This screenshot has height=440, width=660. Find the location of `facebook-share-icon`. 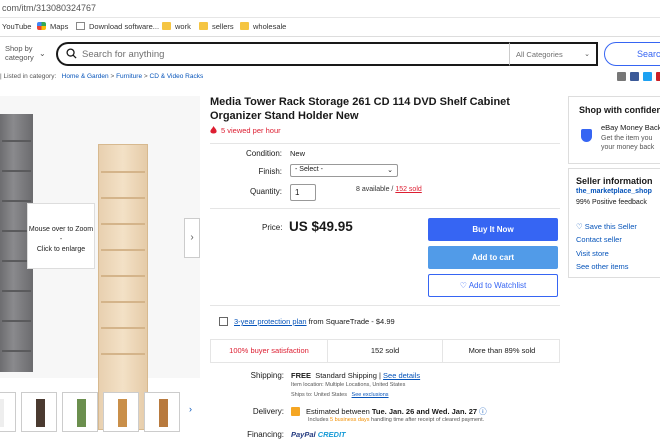

facebook-share-icon is located at coordinates (634, 76).